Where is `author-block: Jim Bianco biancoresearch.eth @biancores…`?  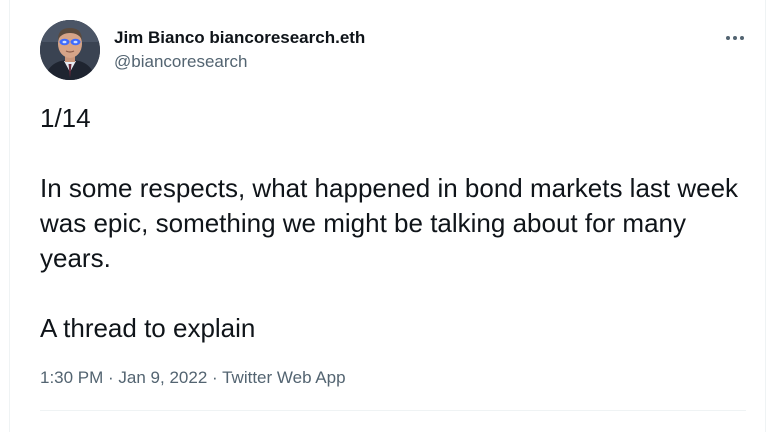 author-block: Jim Bianco biancoresearch.eth @biancores… is located at coordinates (239, 50).